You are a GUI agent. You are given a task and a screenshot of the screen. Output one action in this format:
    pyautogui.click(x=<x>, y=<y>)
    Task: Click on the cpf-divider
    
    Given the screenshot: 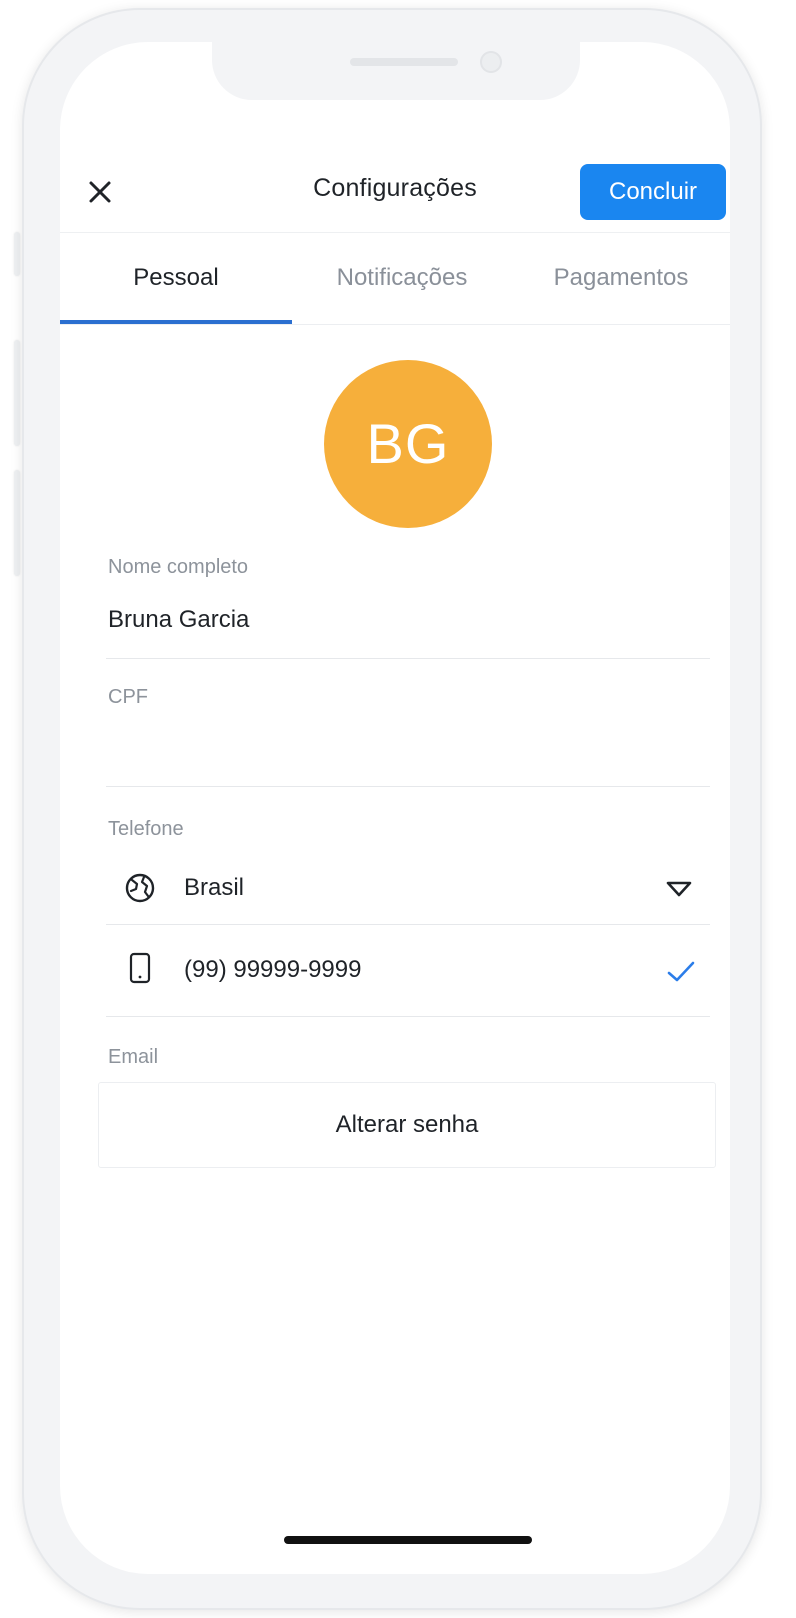 What is the action you would take?
    pyautogui.click(x=408, y=786)
    